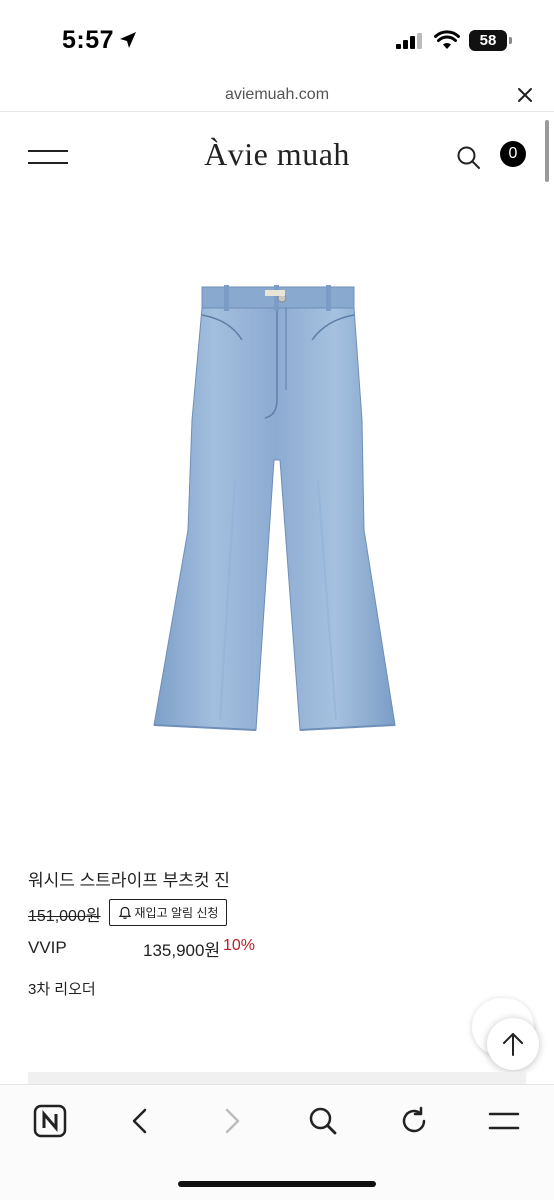  I want to click on naver-home-button, so click(50, 1121).